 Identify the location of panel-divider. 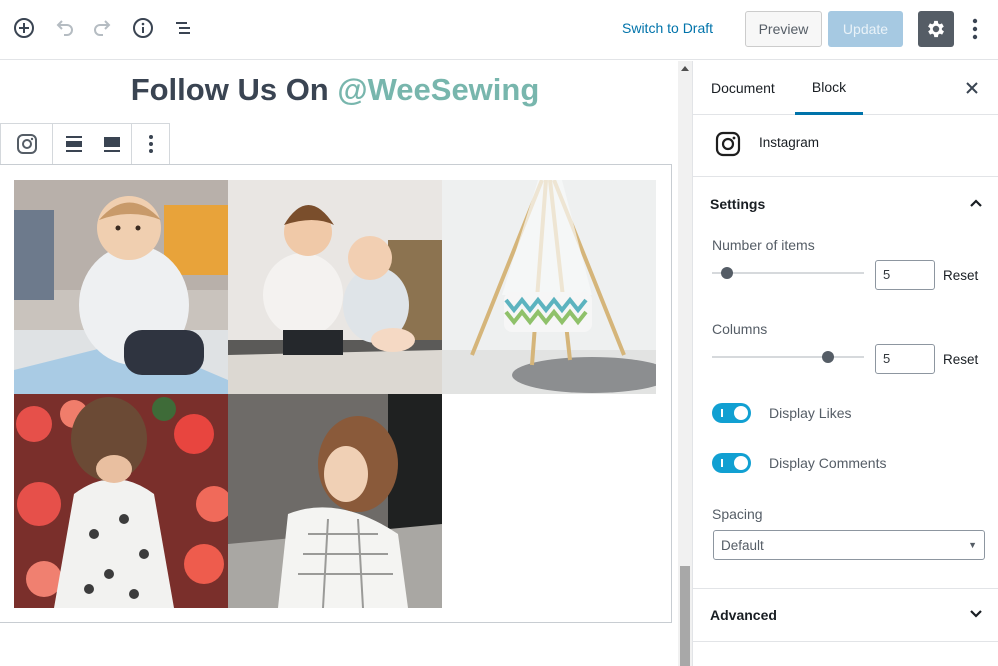
(845, 641).